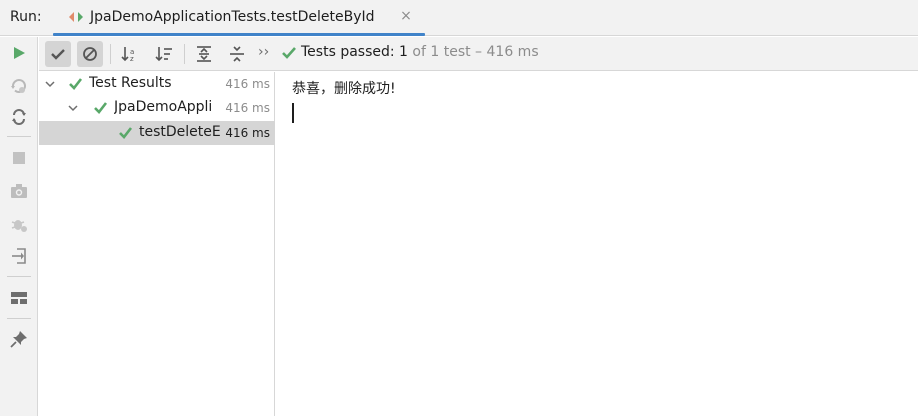 This screenshot has width=918, height=416. I want to click on exit-button, so click(19, 256).